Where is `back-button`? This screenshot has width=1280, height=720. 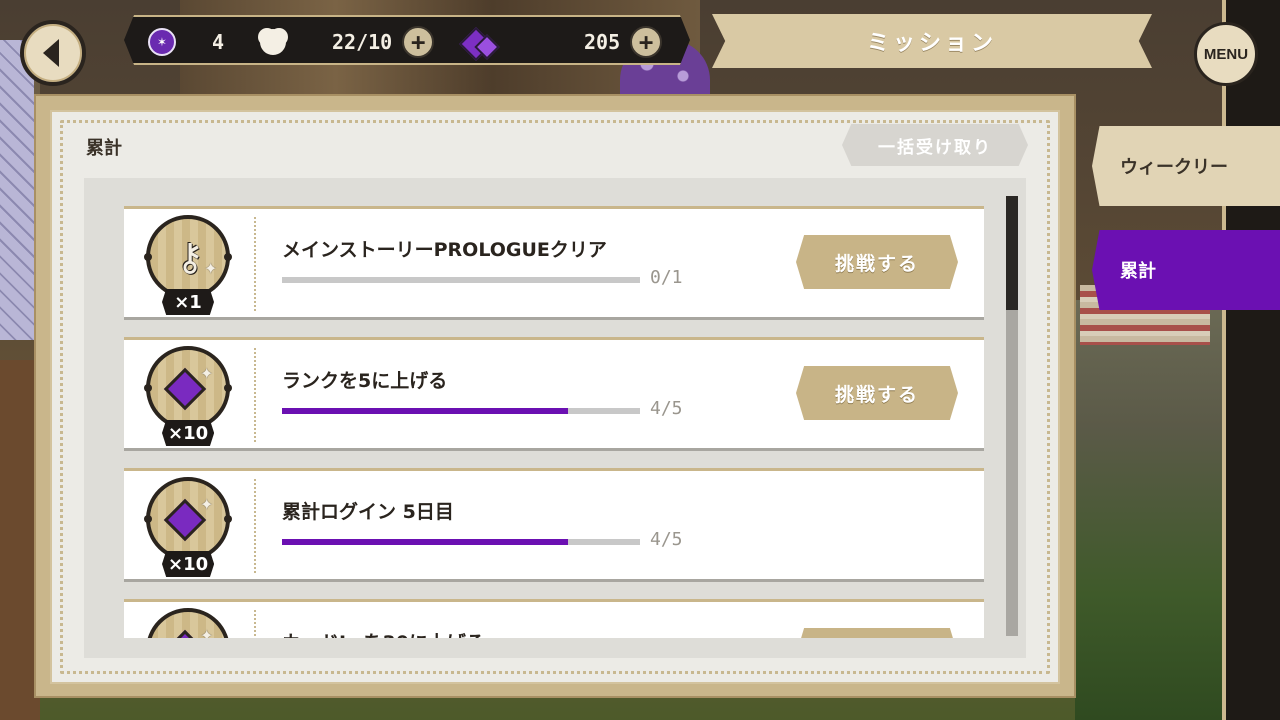
back-button is located at coordinates (53, 53).